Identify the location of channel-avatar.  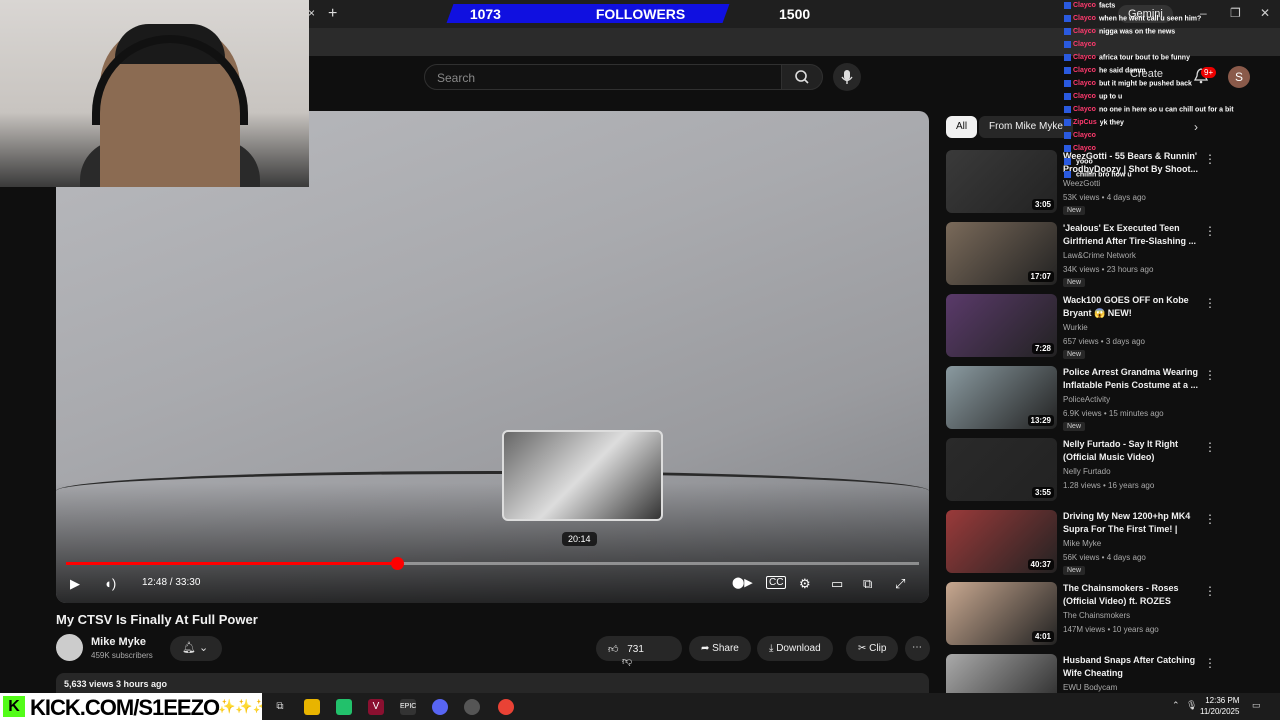
(69, 647).